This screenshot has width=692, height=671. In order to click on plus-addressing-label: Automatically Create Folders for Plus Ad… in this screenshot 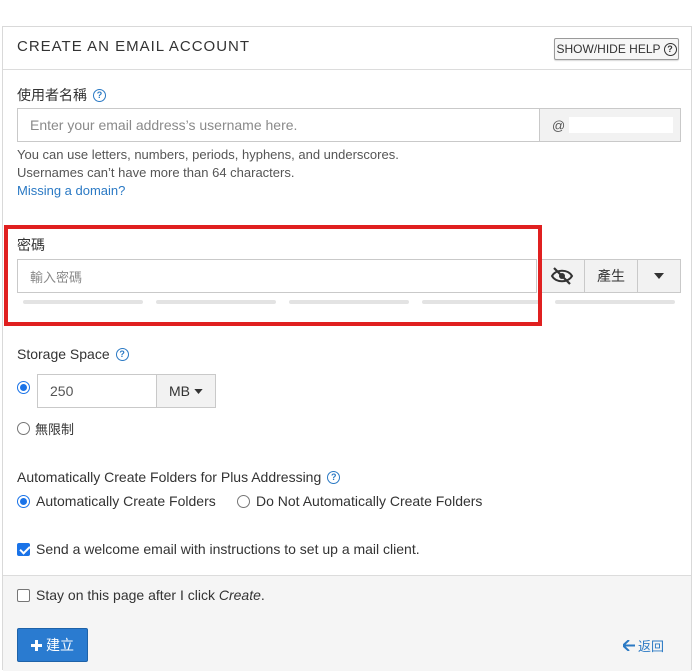, I will do `click(169, 477)`.